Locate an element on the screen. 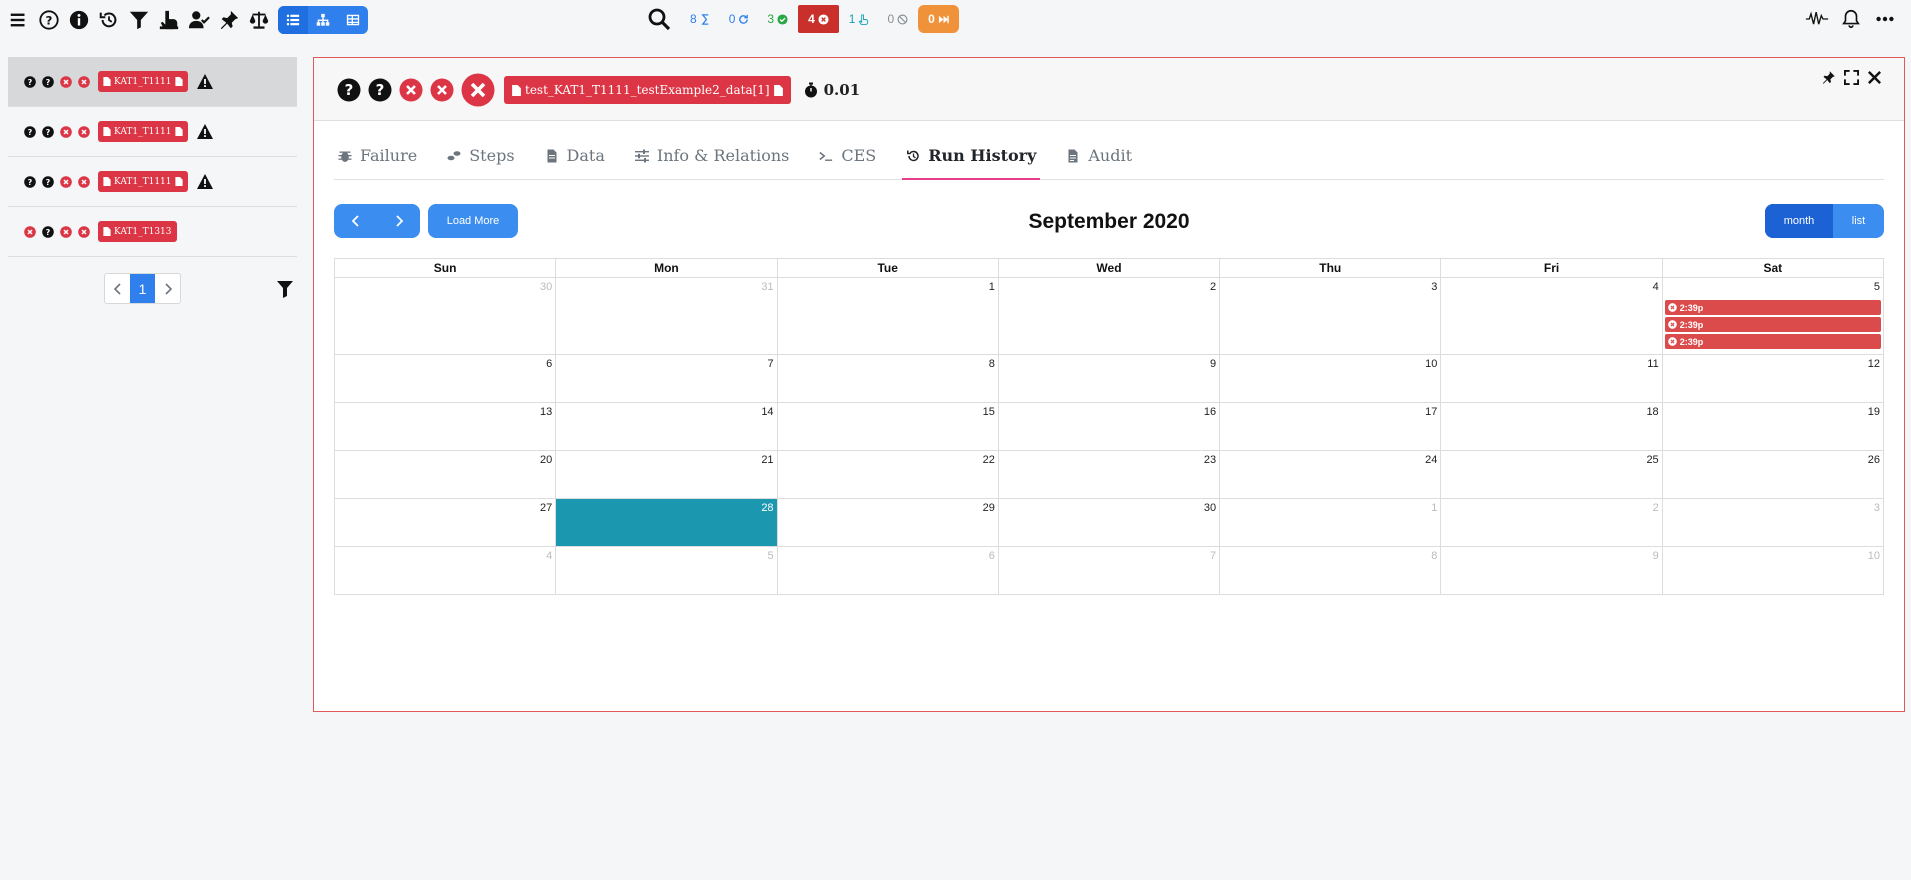 The image size is (1911, 880). day-cell: 16 is located at coordinates (1109, 426).